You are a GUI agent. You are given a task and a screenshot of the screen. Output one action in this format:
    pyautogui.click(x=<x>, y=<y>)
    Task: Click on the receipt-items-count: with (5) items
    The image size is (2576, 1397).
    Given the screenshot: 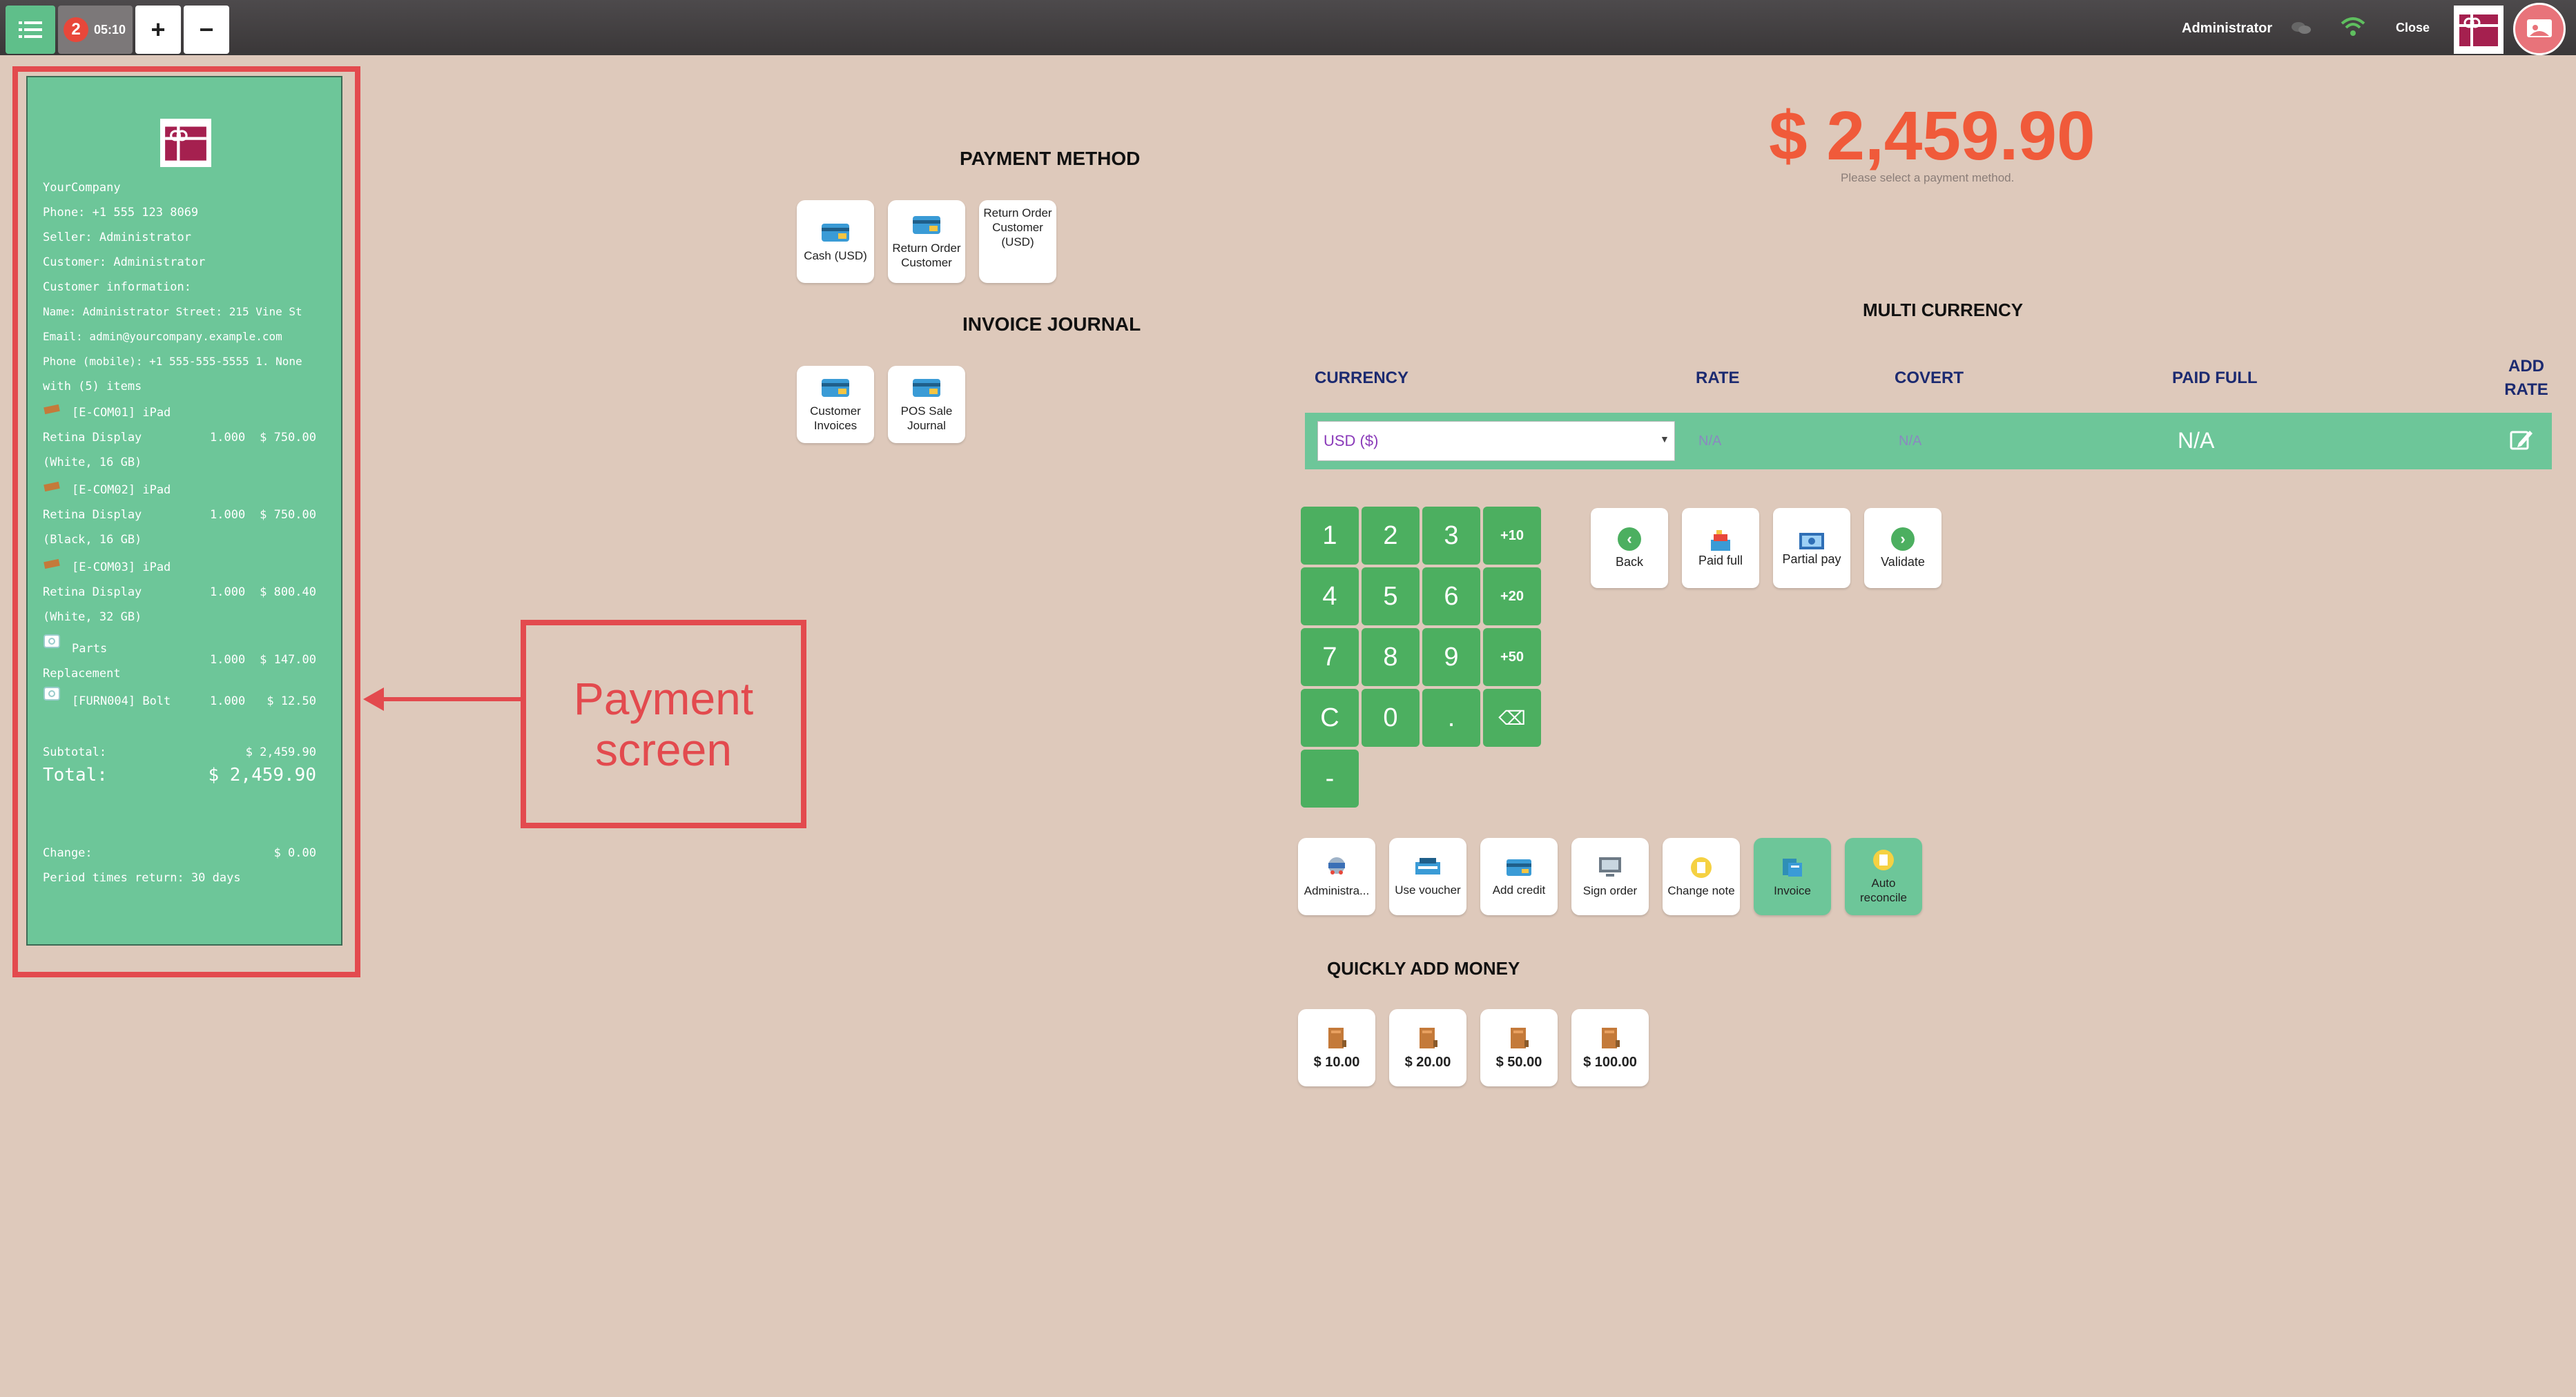 What is the action you would take?
    pyautogui.click(x=92, y=386)
    